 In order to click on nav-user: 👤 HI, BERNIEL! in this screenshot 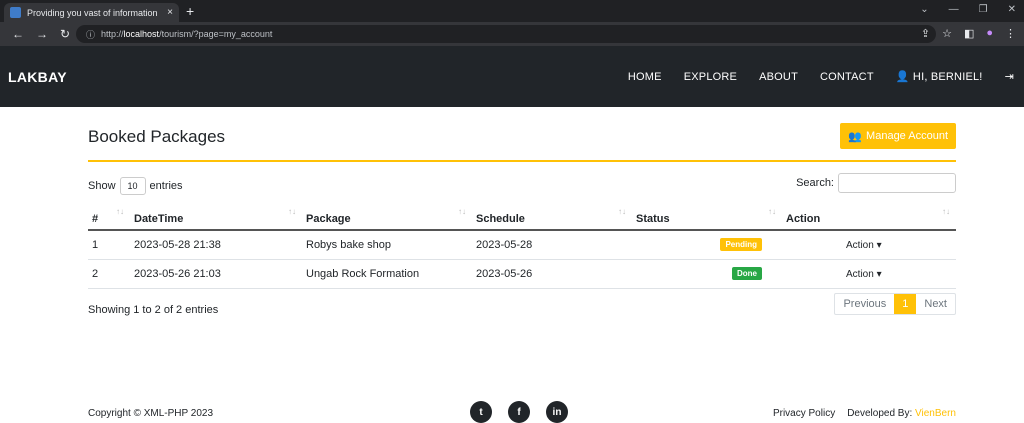, I will do `click(939, 76)`.